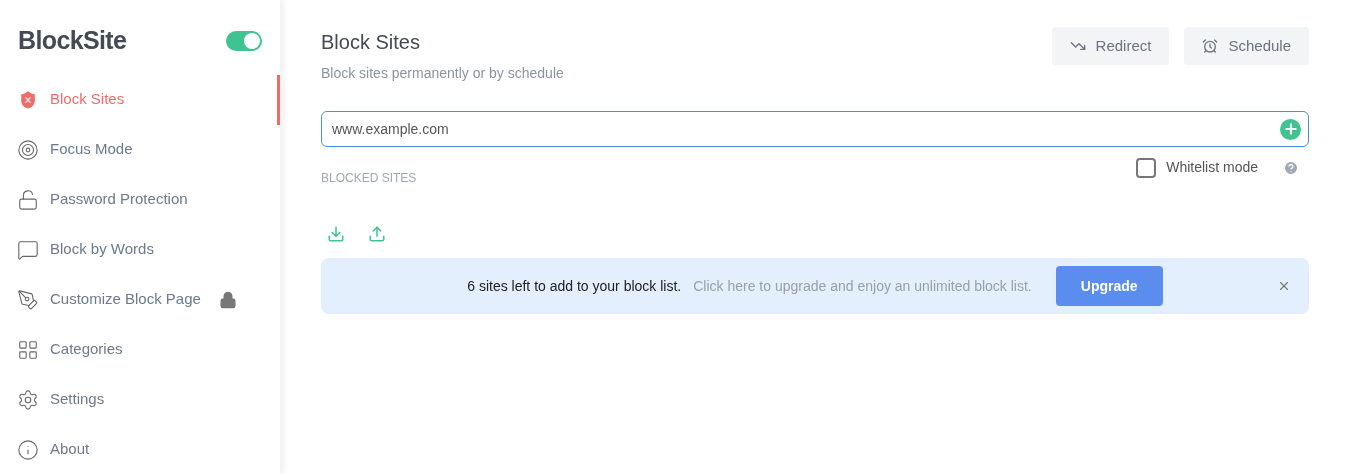  Describe the element at coordinates (1284, 286) in the screenshot. I see `close-icon` at that location.